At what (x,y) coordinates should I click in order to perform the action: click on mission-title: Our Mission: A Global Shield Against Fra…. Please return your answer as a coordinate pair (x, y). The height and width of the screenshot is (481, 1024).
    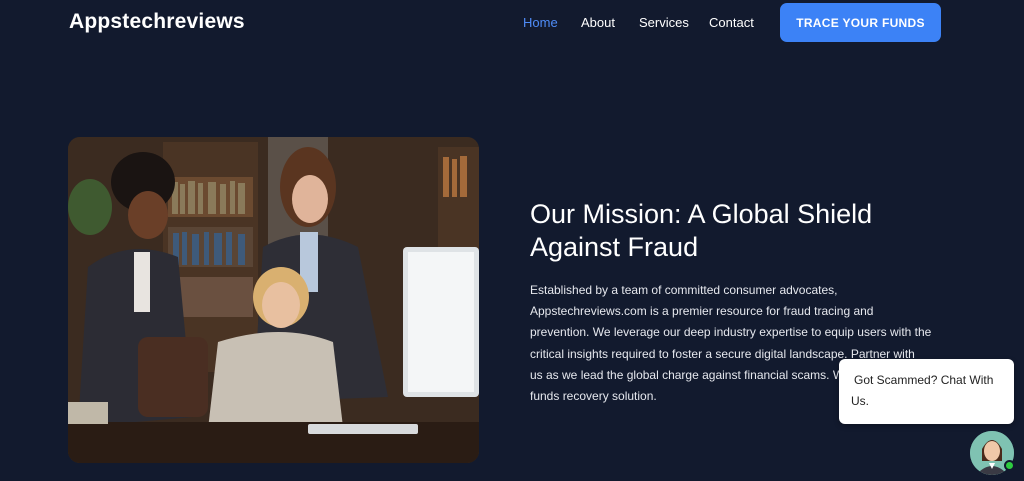
    Looking at the image, I should click on (730, 231).